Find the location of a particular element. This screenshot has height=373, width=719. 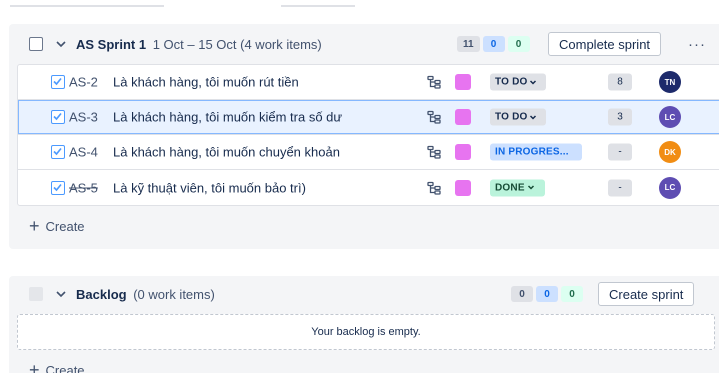

complete-sprint-button: Complete sprint is located at coordinates (605, 44).